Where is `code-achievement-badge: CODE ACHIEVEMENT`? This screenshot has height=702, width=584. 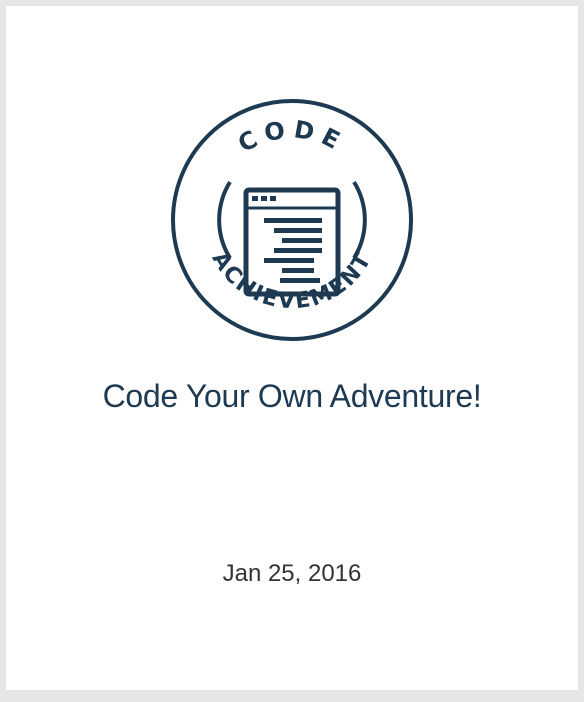
code-achievement-badge: CODE ACHIEVEMENT is located at coordinates (292, 220).